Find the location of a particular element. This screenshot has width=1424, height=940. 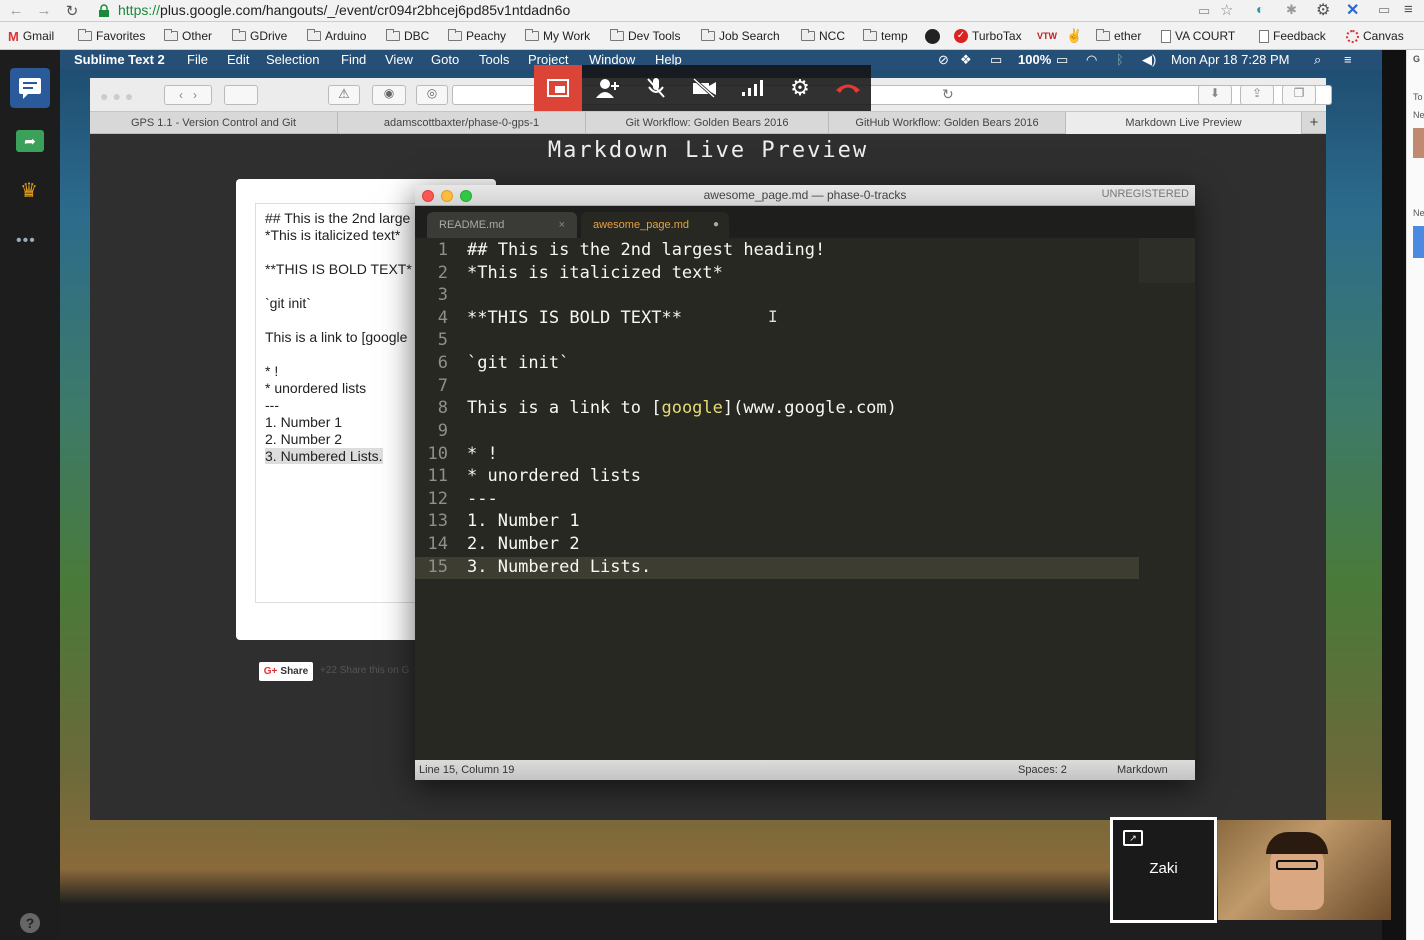

window-controls: ●●● is located at coordinates (118, 96).